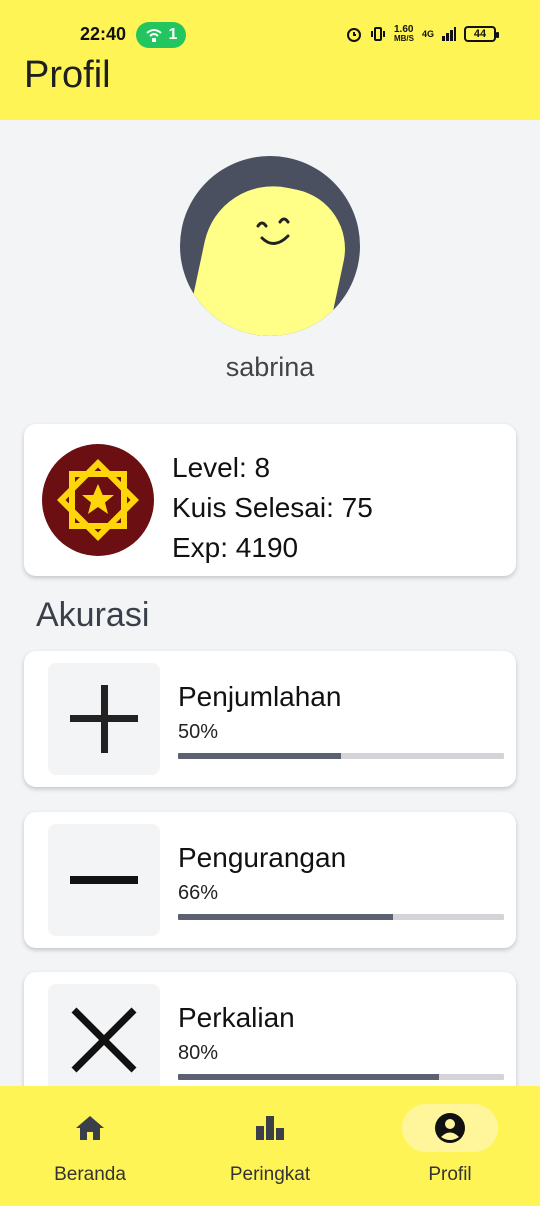 This screenshot has height=1206, width=540. I want to click on nav-item-beranda: Beranda, so click(90, 1146).